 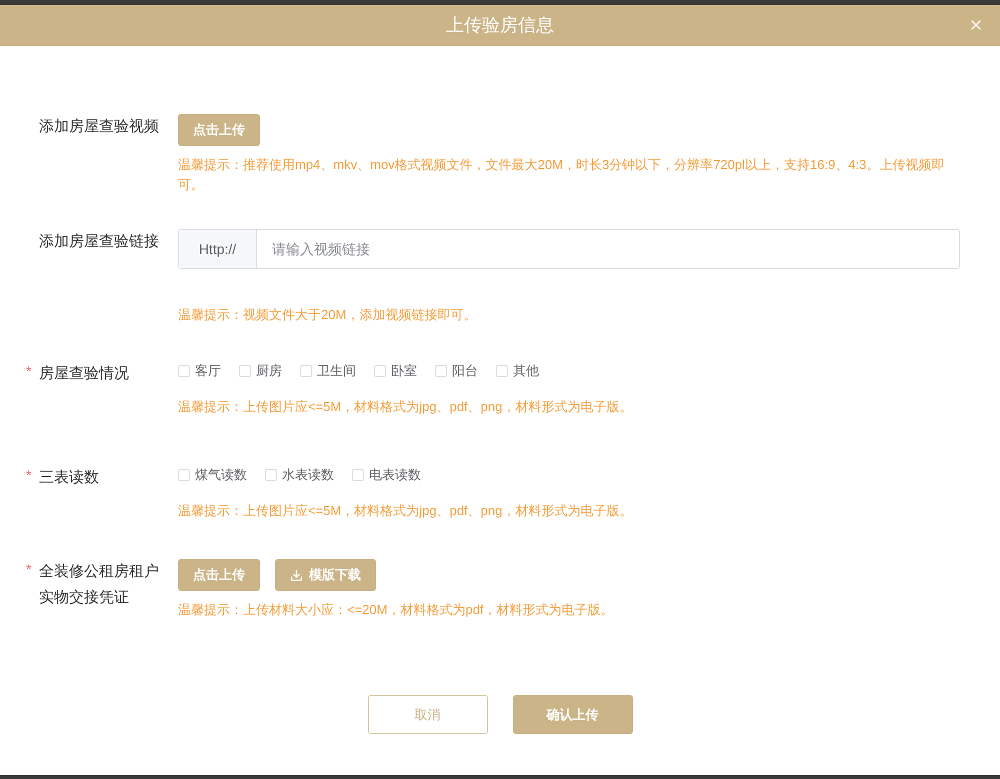 I want to click on checkbox-option: 其他, so click(x=517, y=371).